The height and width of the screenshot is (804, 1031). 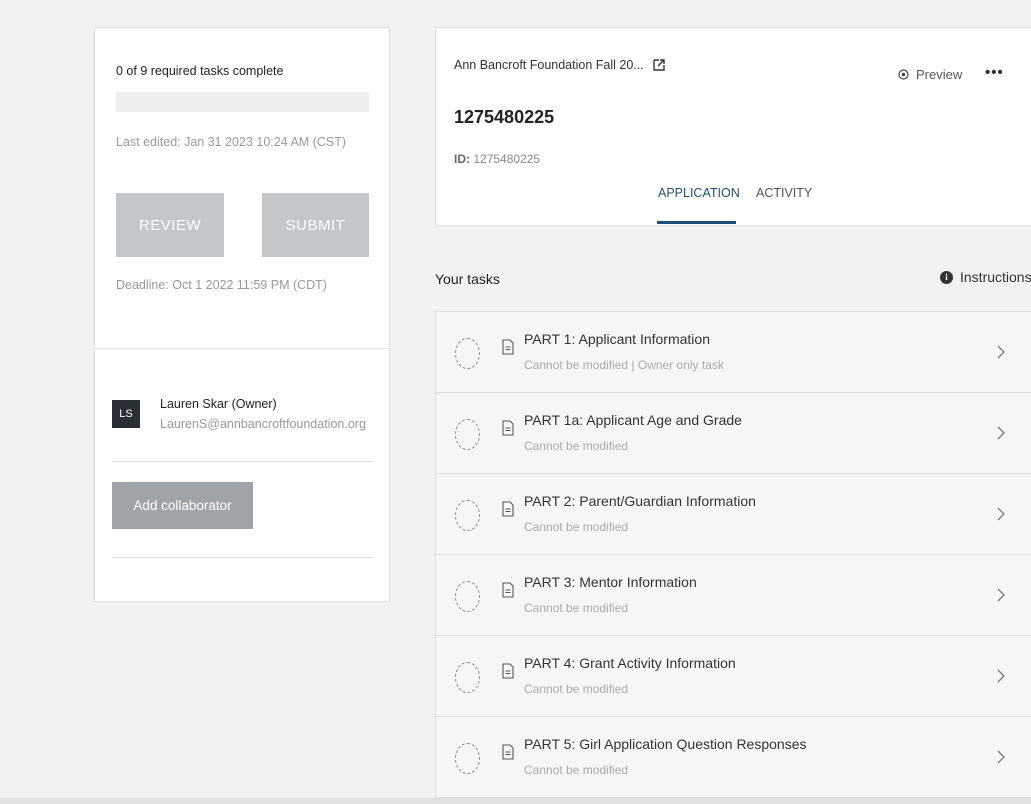 What do you see at coordinates (515, 801) in the screenshot?
I see `horizontal-scrollbar` at bounding box center [515, 801].